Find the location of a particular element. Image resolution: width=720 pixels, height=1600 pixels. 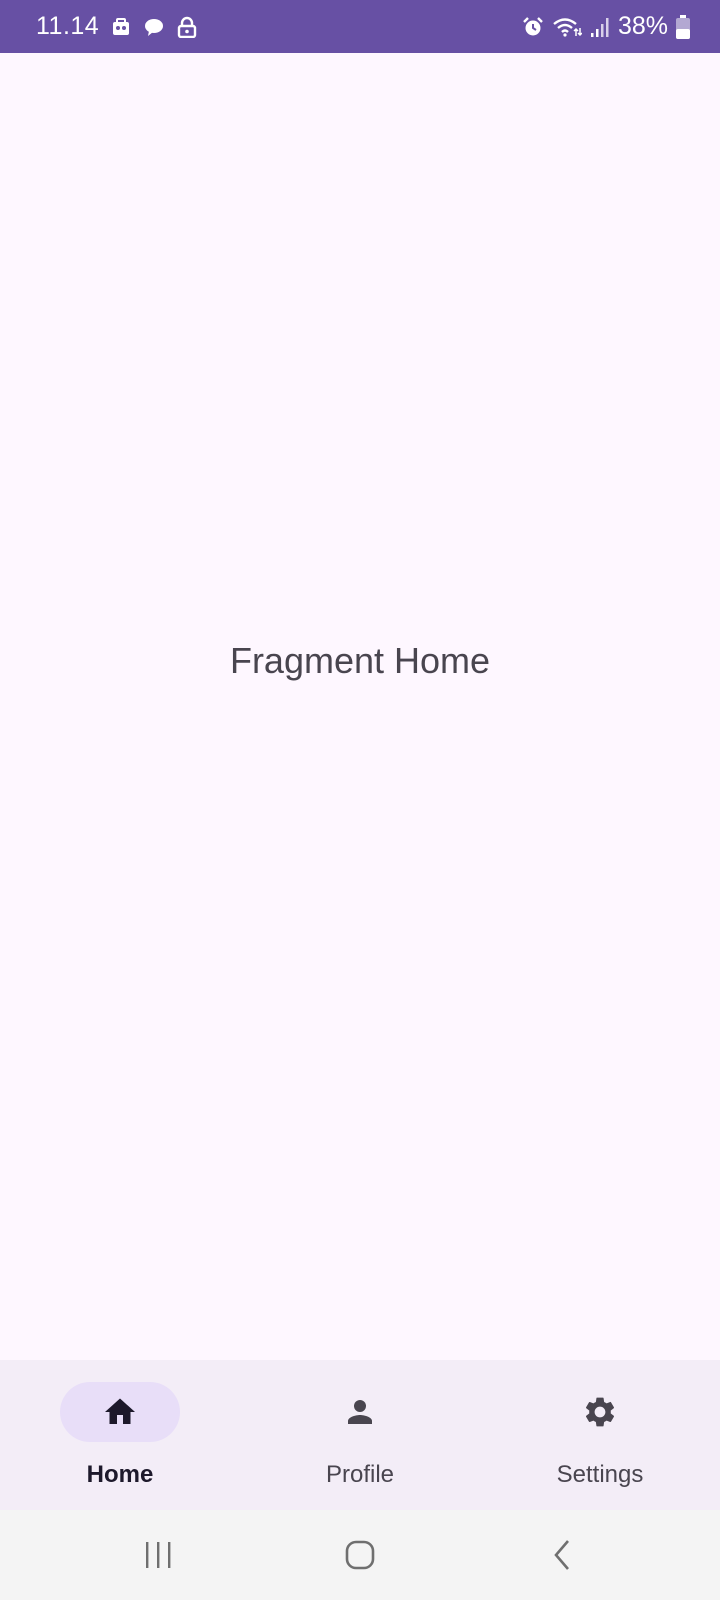

wifi-icon is located at coordinates (567, 27).